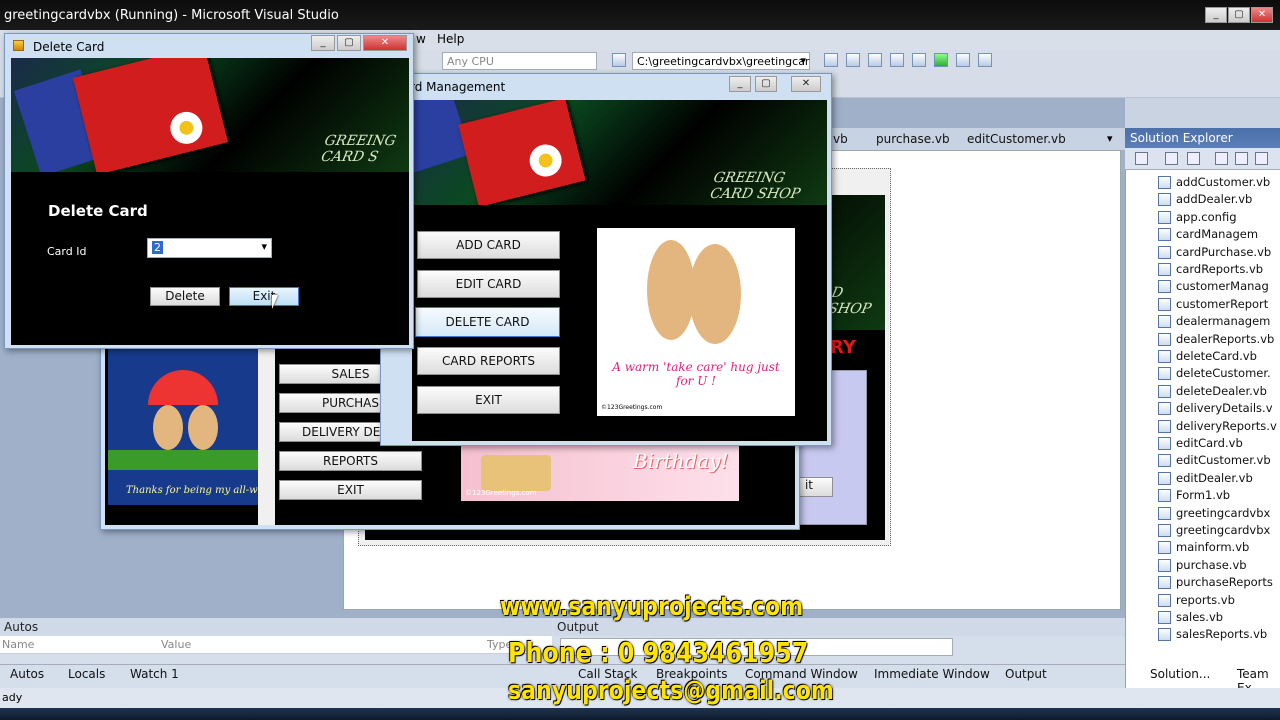 The height and width of the screenshot is (720, 1280). I want to click on solution-file-item: purchase.vb, so click(1202, 566).